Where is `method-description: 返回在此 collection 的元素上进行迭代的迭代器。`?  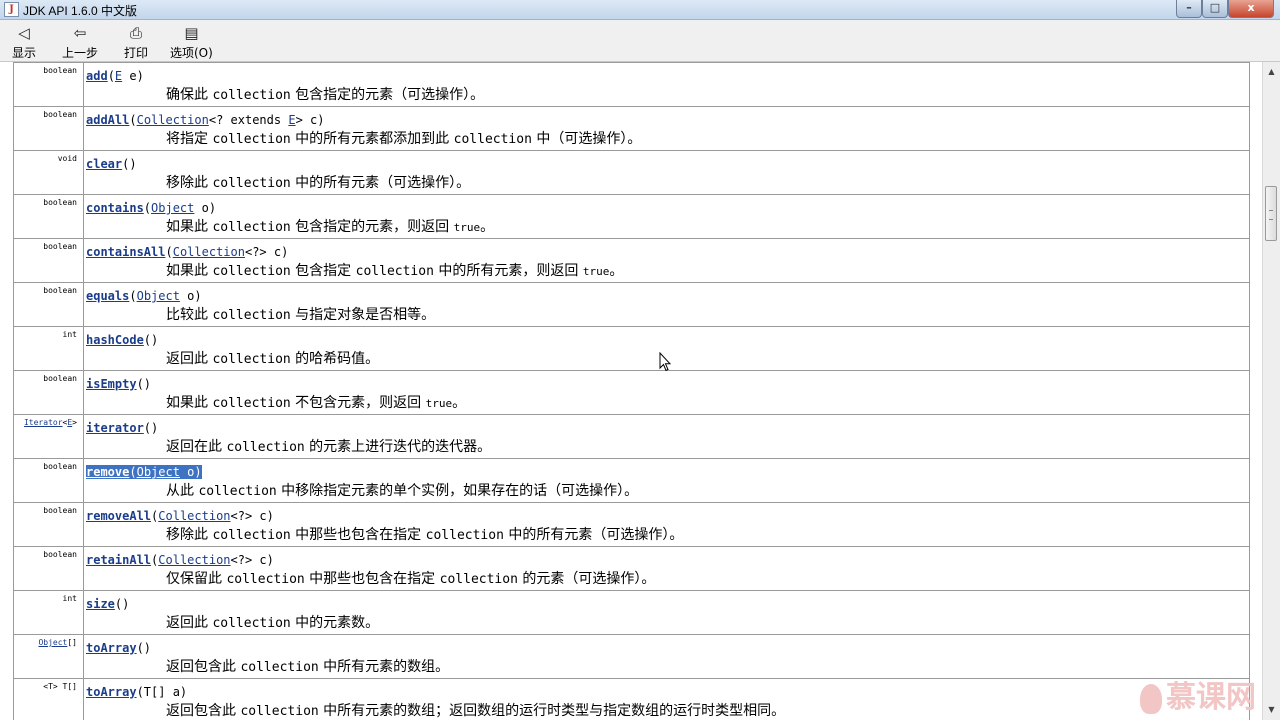
method-description: 返回在此 collection 的元素上进行迭代的迭代器。 is located at coordinates (329, 447).